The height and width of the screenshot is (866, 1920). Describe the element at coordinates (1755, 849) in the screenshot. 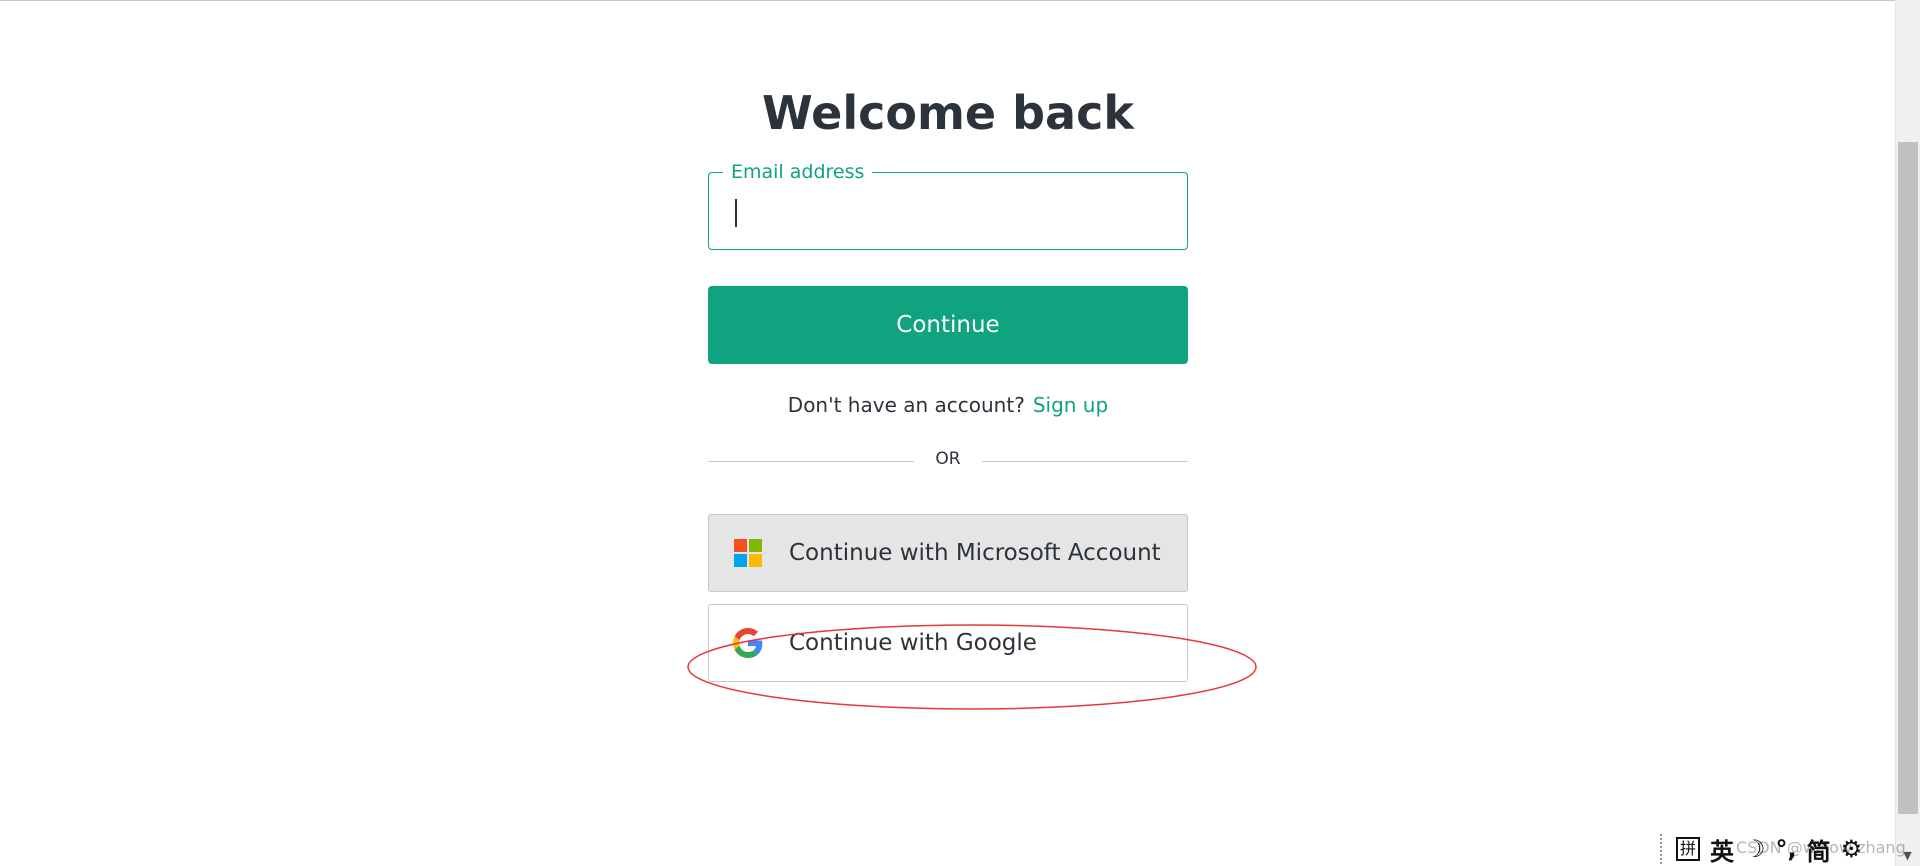

I see `ime-moon-icon: ☽` at that location.